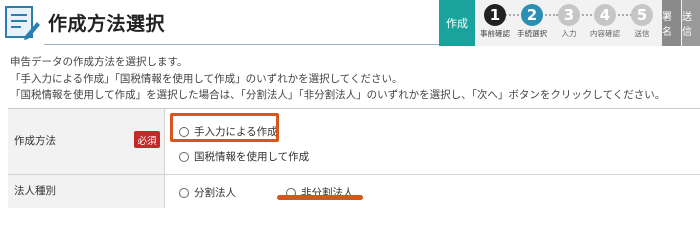 The height and width of the screenshot is (240, 700). I want to click on step-label: 送信, so click(642, 33).